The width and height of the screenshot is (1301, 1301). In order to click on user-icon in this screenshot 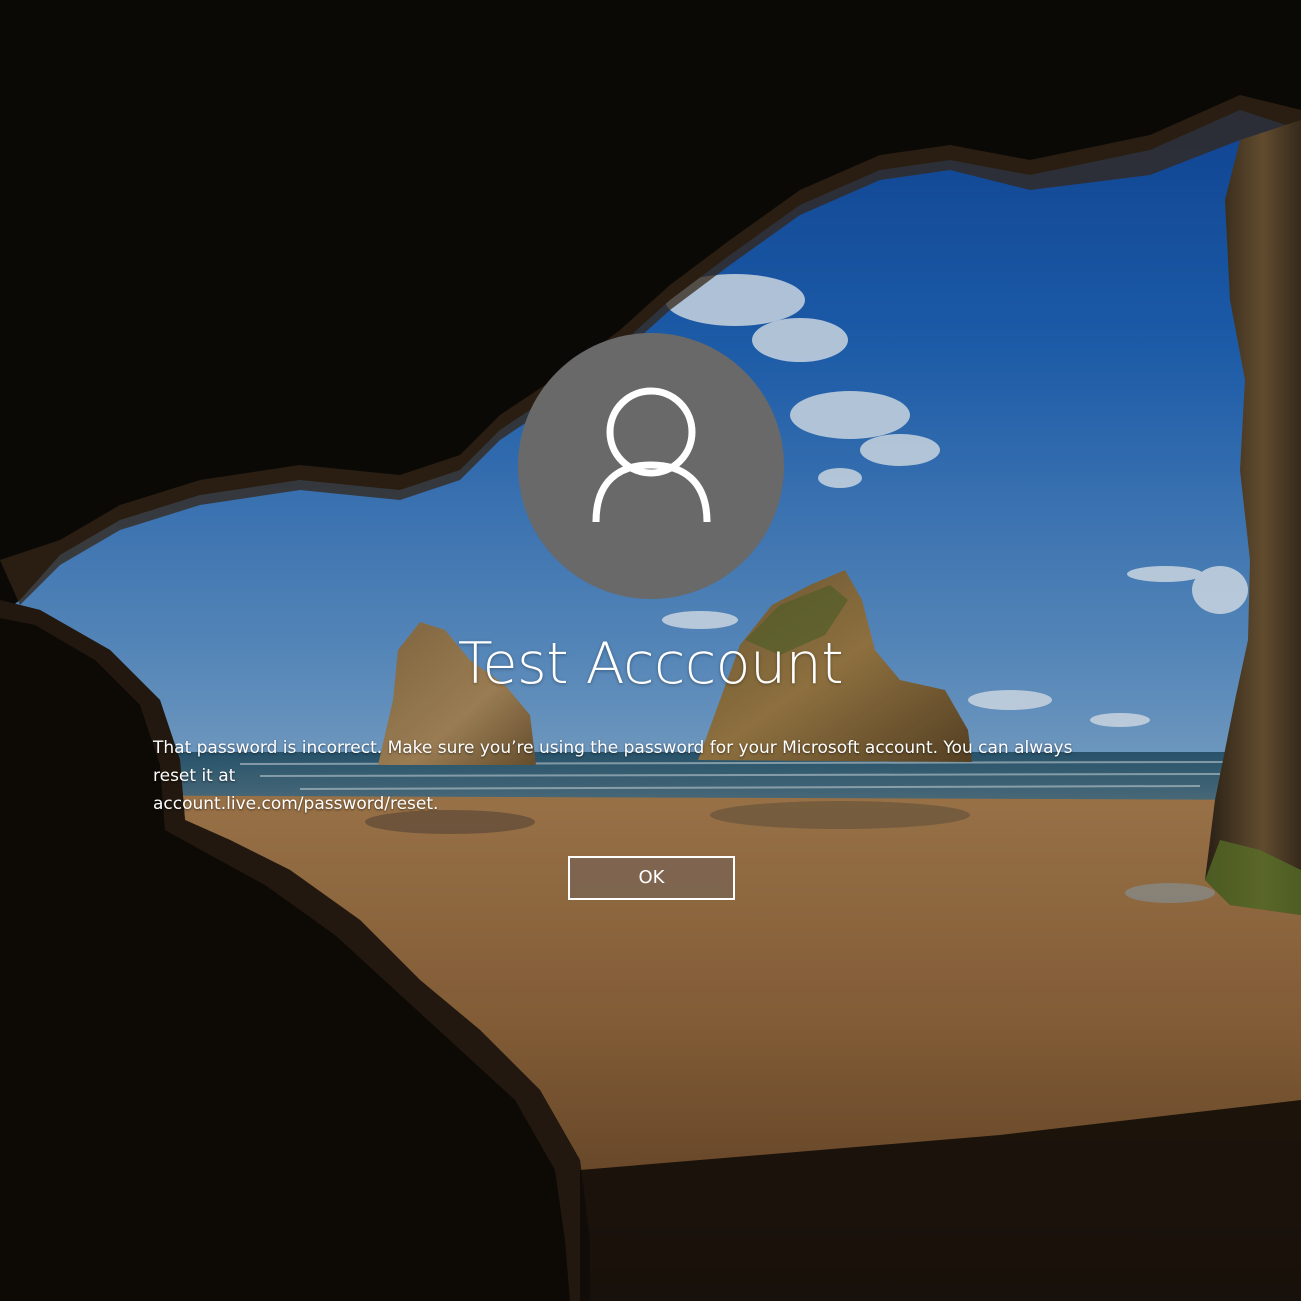, I will do `click(651, 455)`.